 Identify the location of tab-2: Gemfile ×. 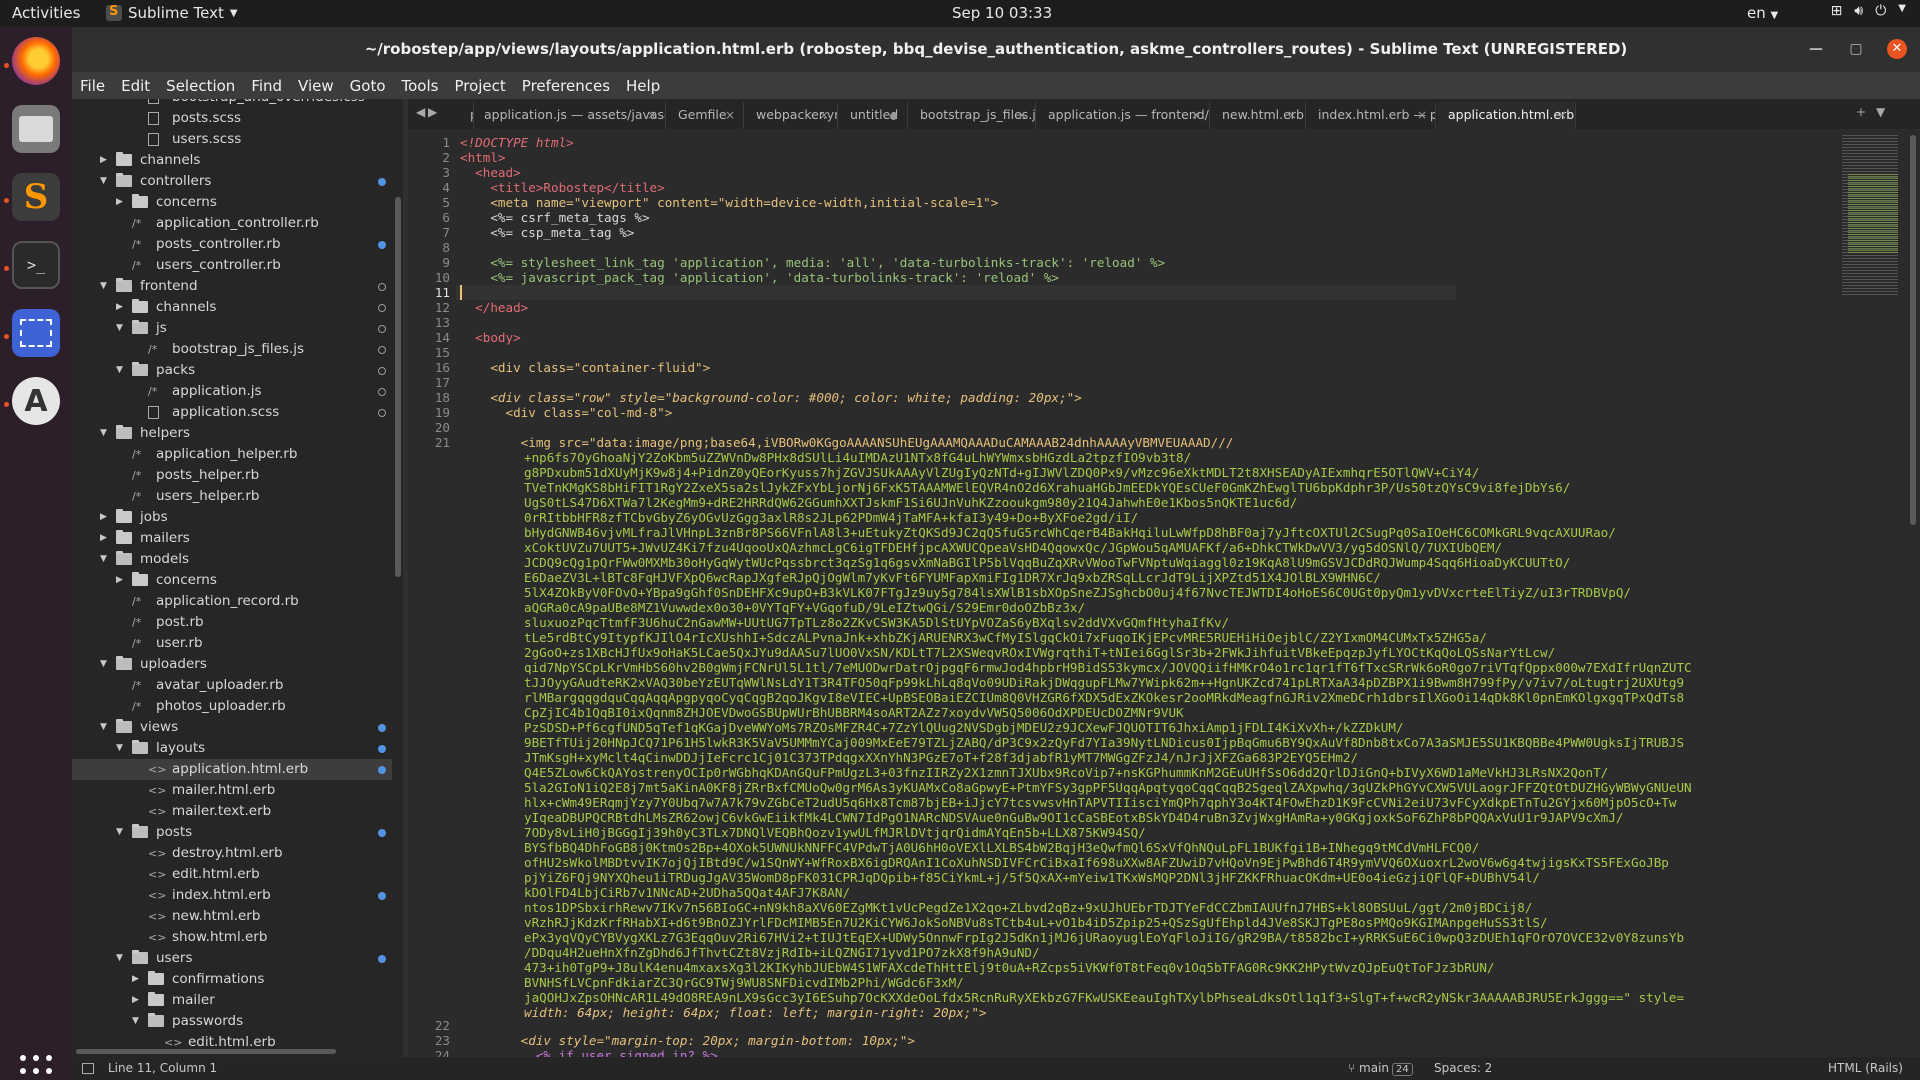
(706, 115).